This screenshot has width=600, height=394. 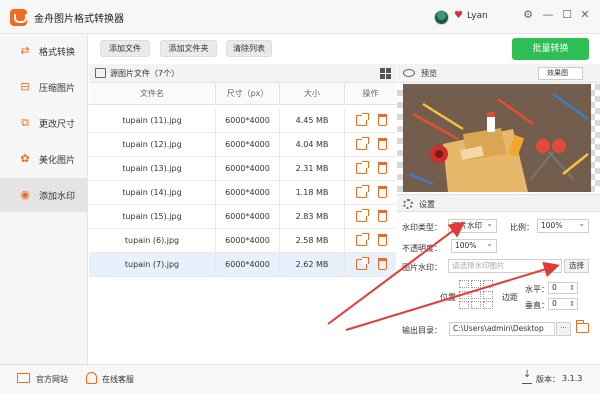 I want to click on username: Lyan, so click(x=477, y=16).